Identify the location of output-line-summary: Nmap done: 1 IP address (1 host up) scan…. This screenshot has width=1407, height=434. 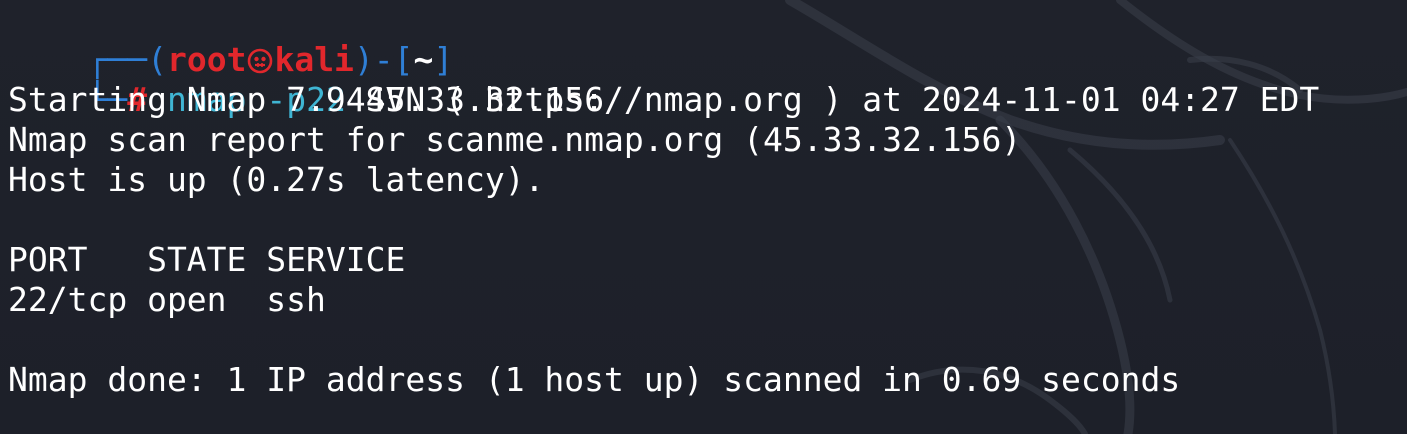
(594, 379).